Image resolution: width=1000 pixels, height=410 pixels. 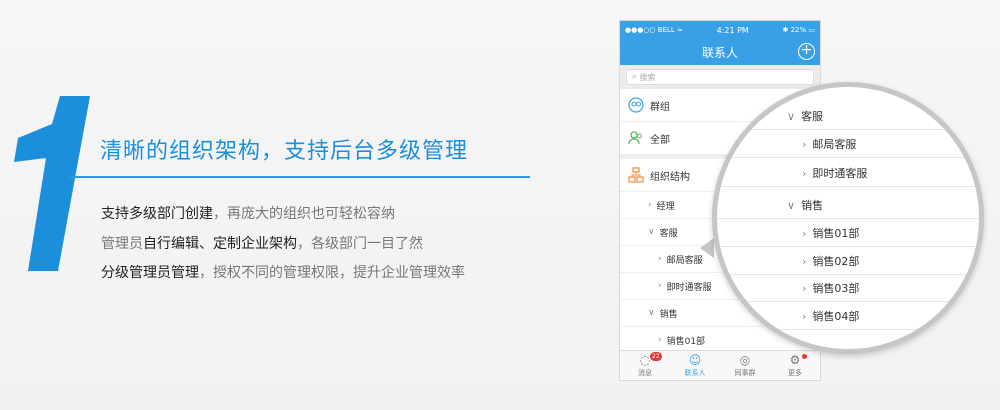 I want to click on tab-more: ⚙ 更多, so click(x=795, y=365).